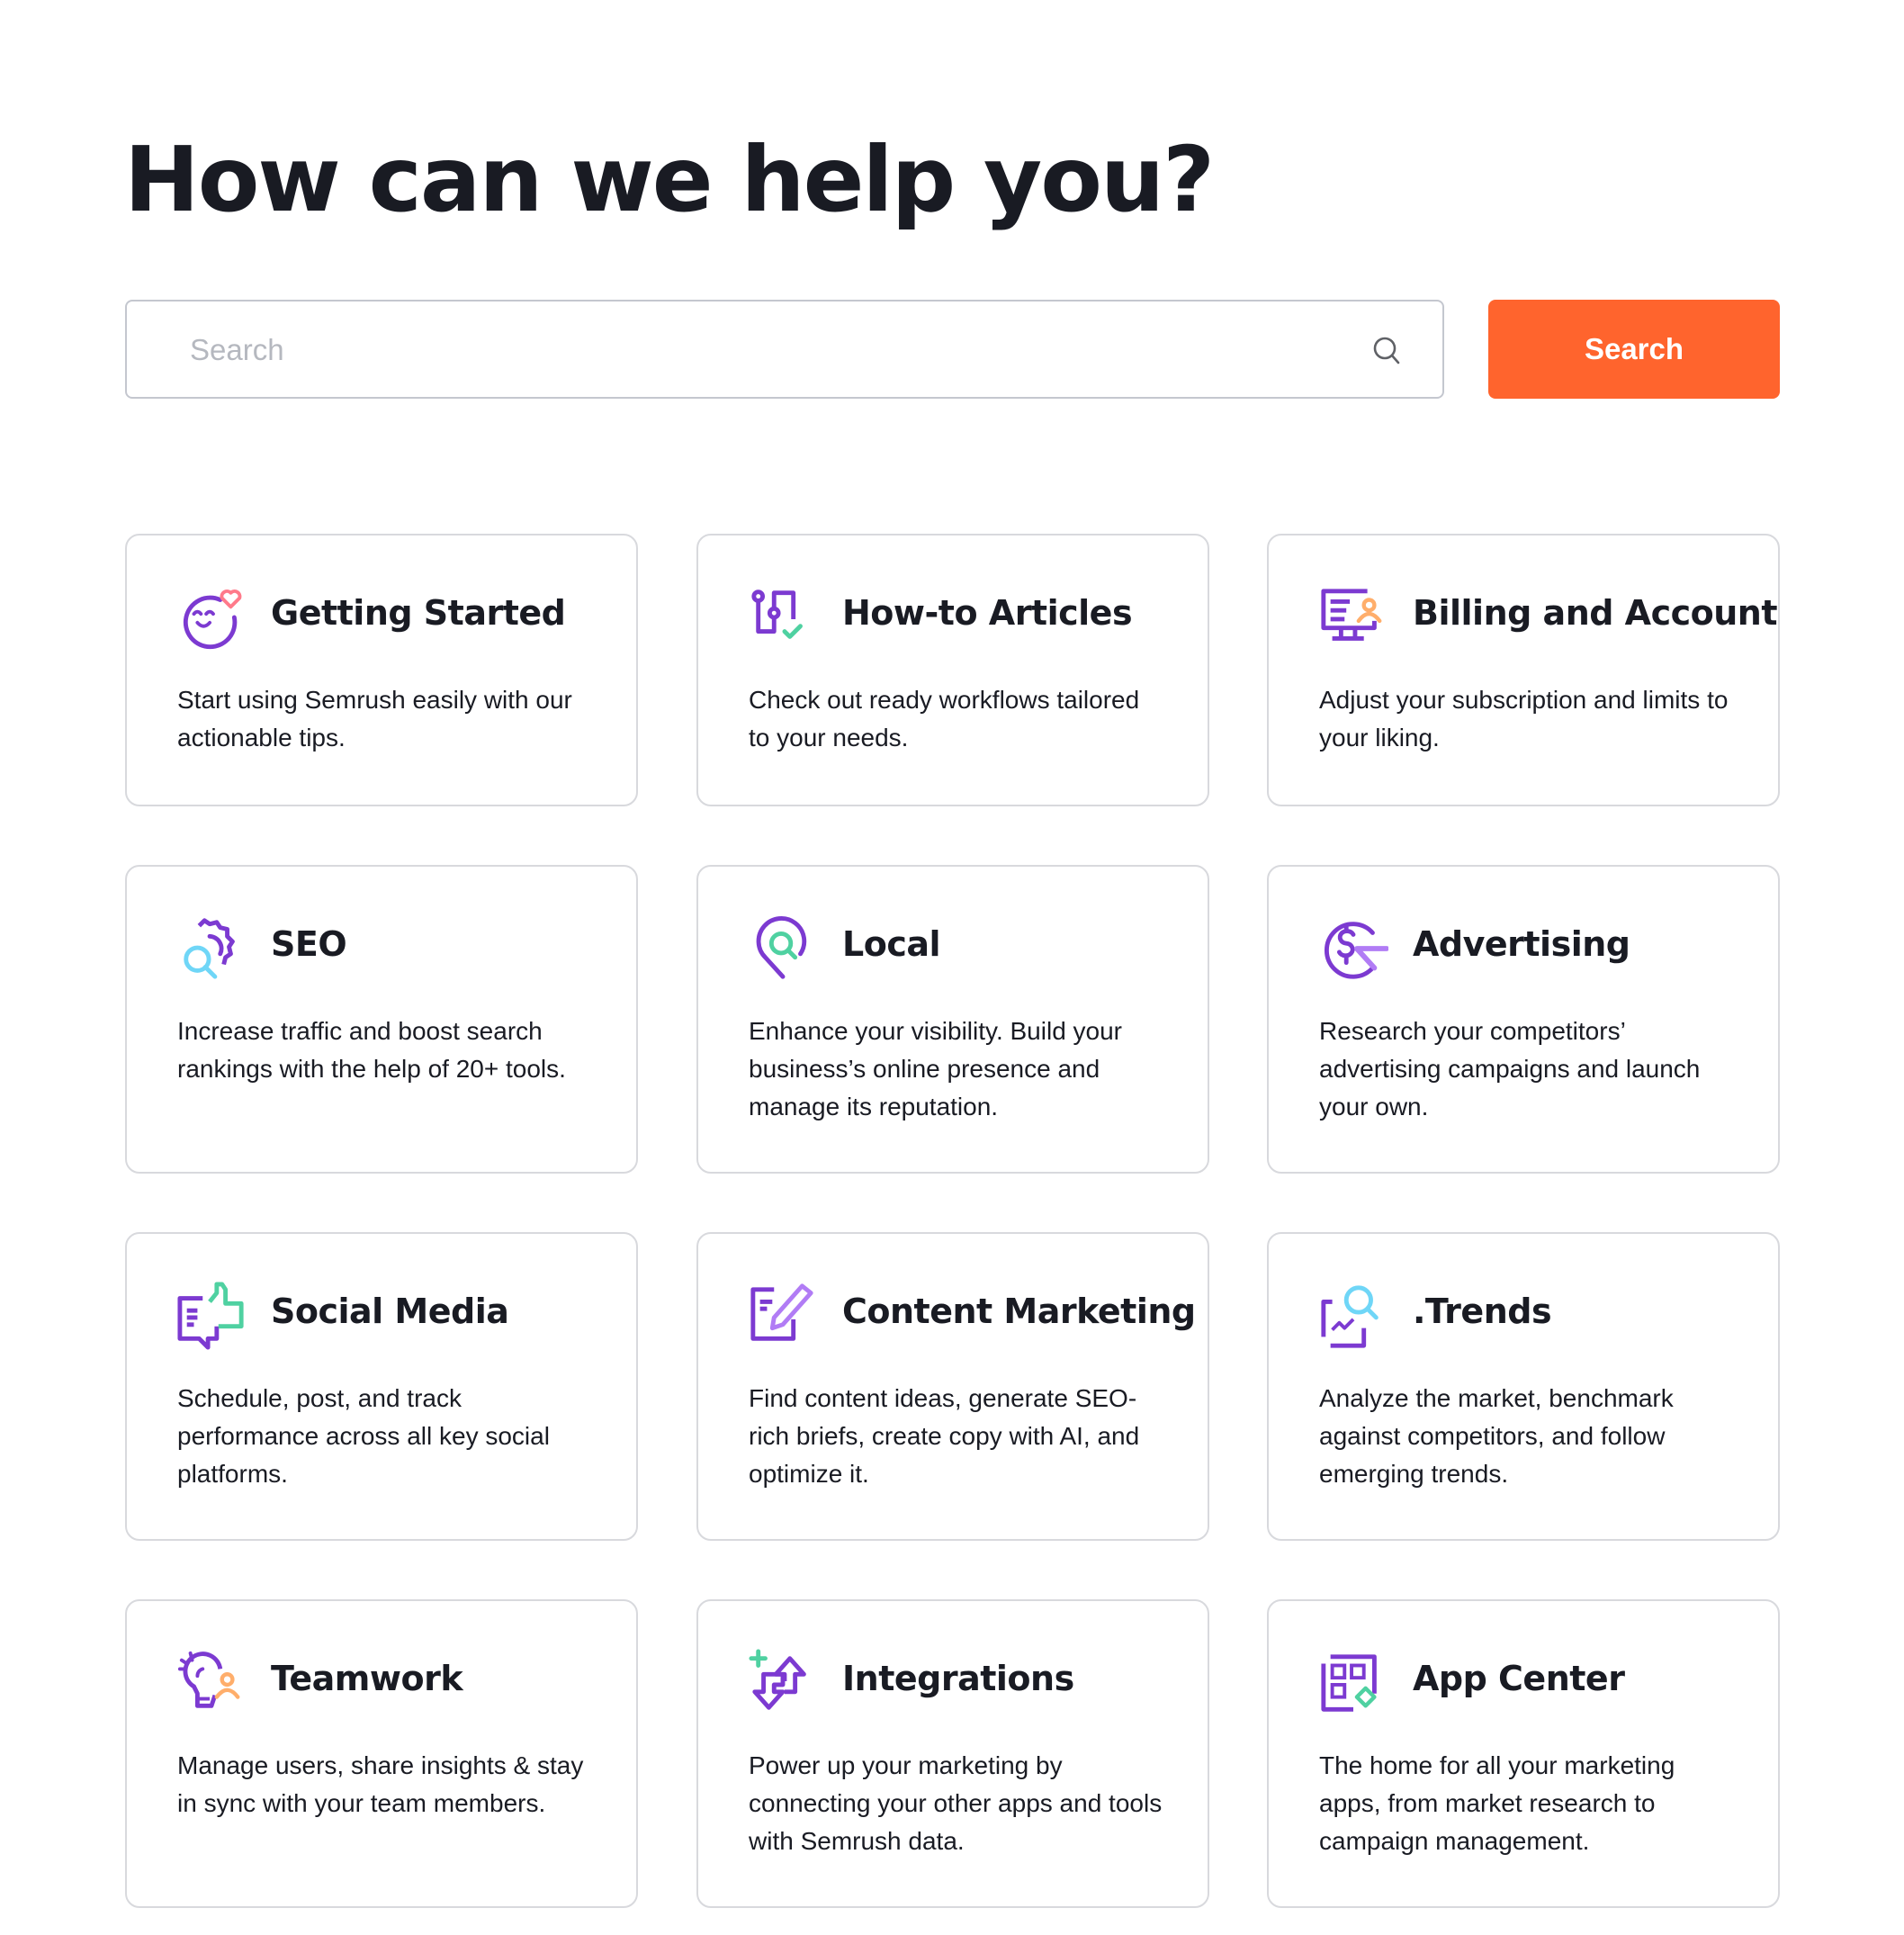 The image size is (1904, 1935). Describe the element at coordinates (390, 1312) in the screenshot. I see `category-title: Social Media` at that location.